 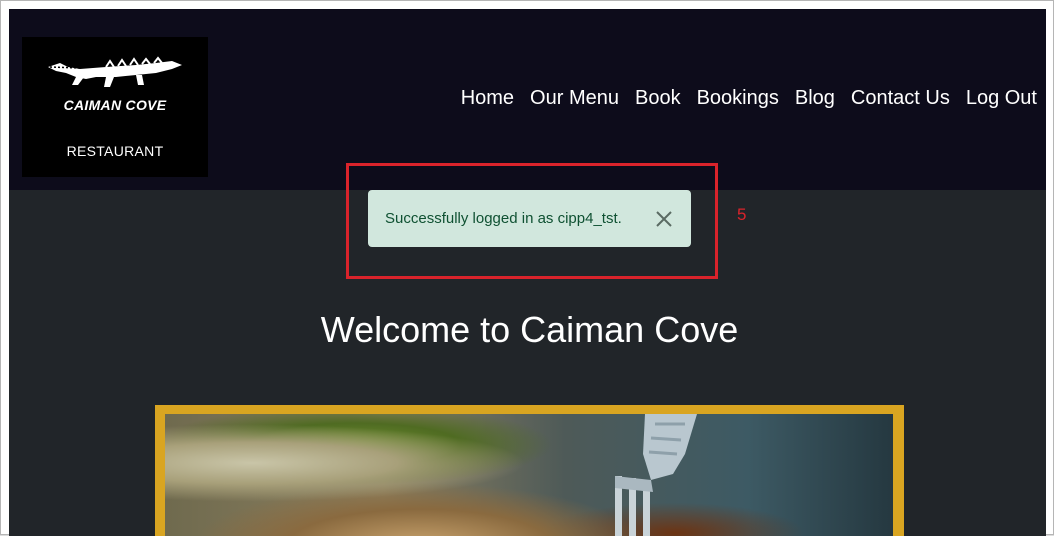 I want to click on page-title: Welcome to Caiman Cove, so click(x=529, y=329).